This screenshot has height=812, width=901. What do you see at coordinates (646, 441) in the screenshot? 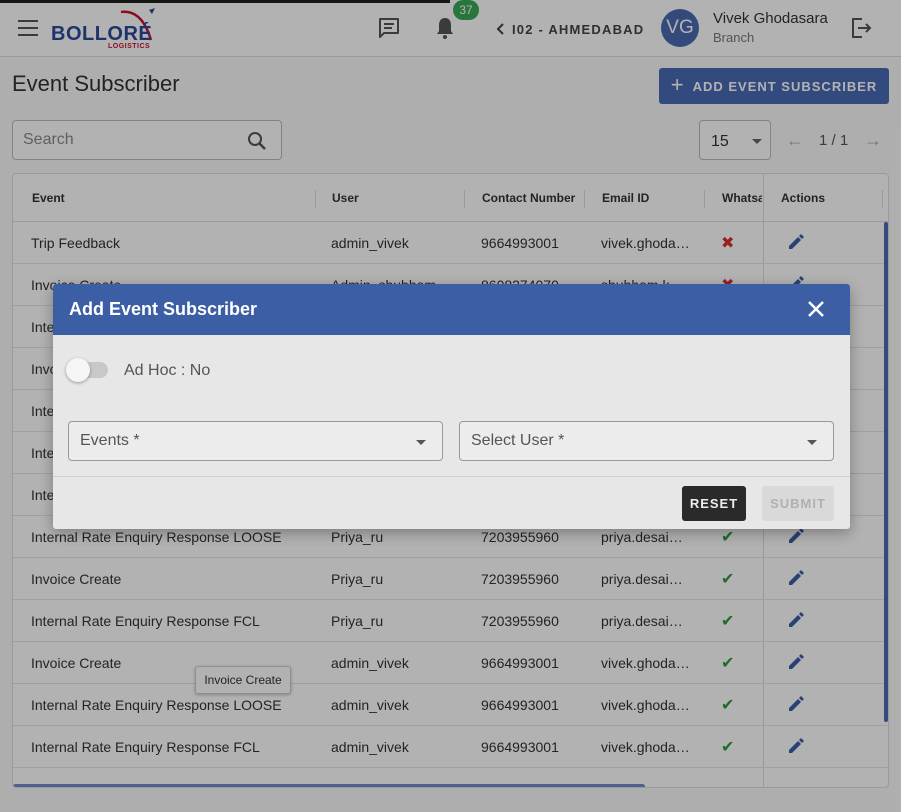
I see `user-select: Select User *` at bounding box center [646, 441].